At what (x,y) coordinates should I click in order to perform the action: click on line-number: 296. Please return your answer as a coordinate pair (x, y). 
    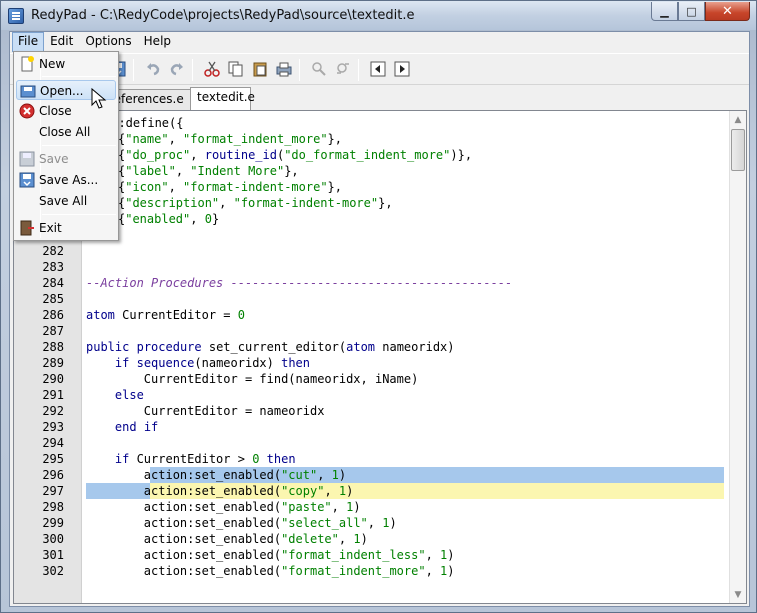
    Looking at the image, I should click on (53, 475).